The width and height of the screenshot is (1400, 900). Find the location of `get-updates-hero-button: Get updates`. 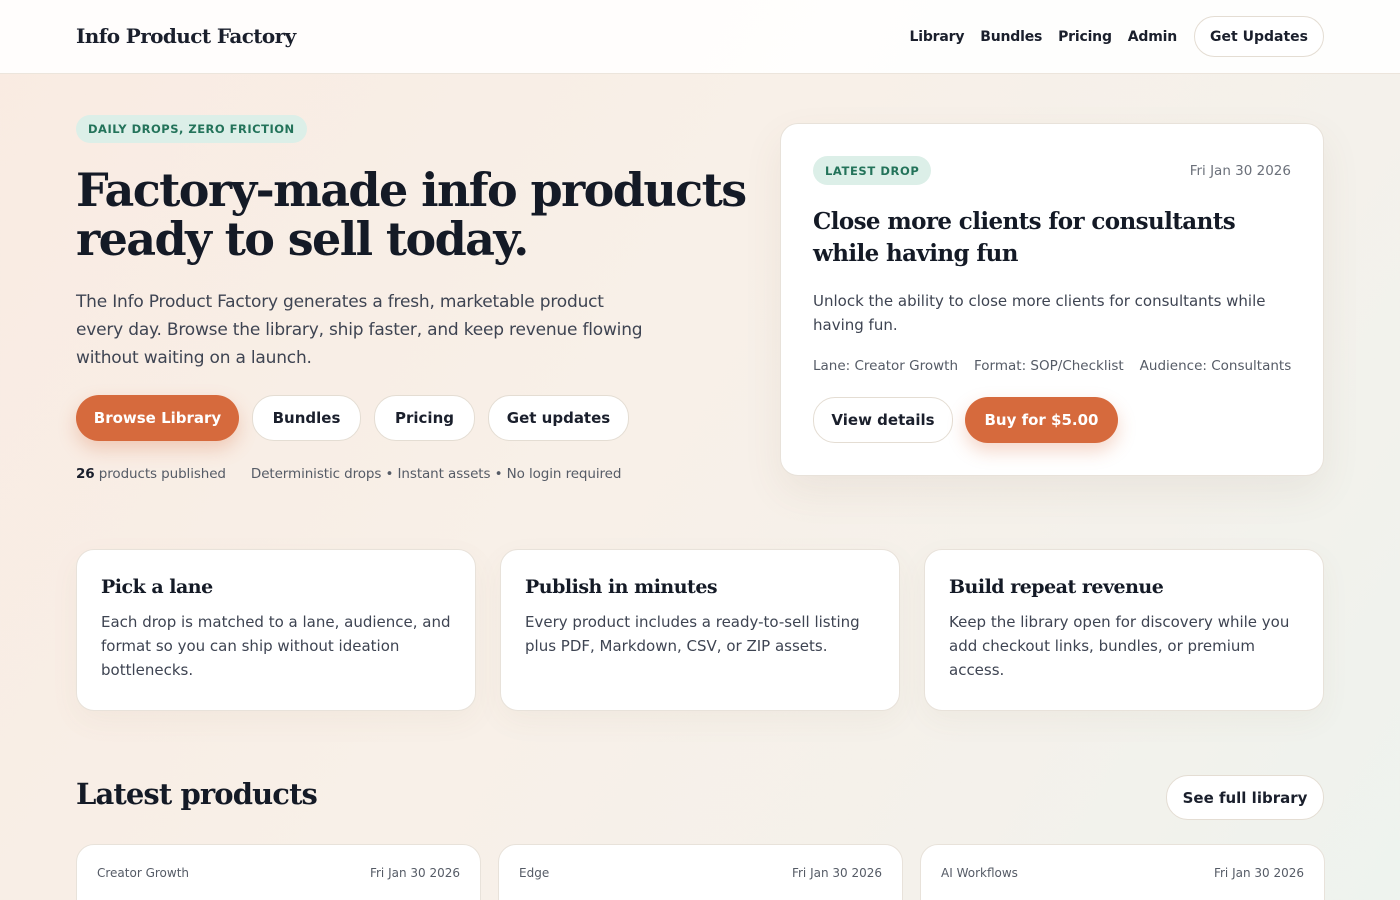

get-updates-hero-button: Get updates is located at coordinates (558, 418).